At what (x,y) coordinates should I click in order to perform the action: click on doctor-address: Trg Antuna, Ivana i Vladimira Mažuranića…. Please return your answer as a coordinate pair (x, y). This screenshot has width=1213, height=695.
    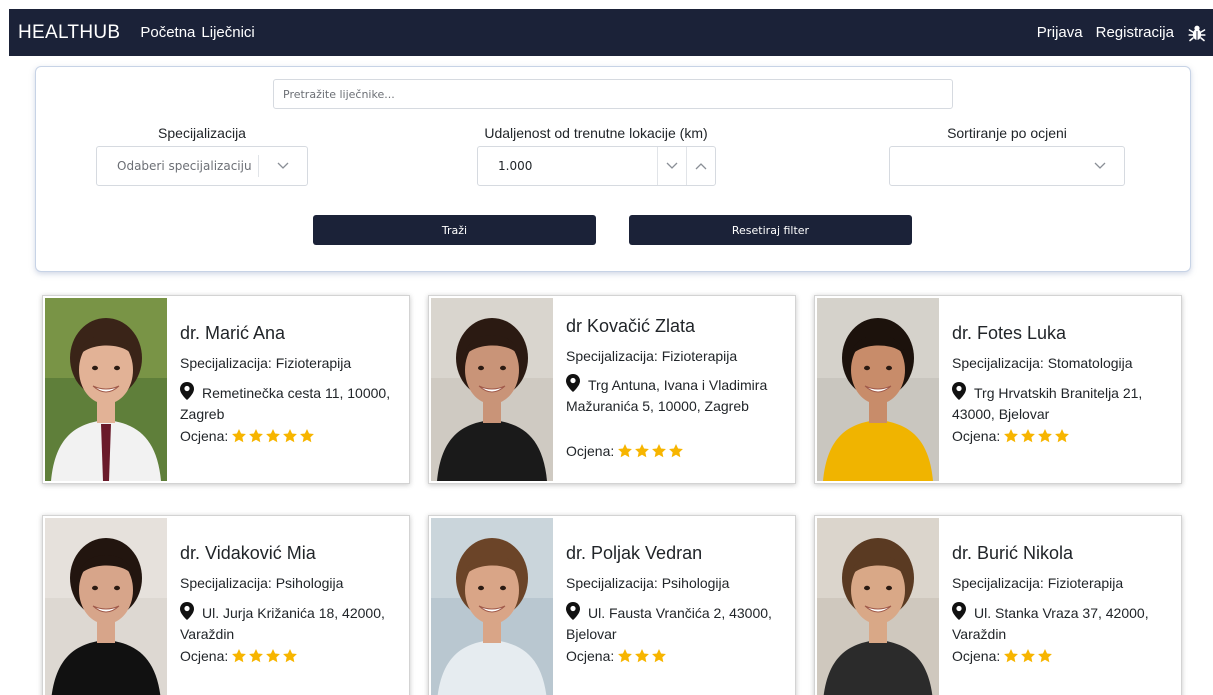
    Looking at the image, I should click on (676, 395).